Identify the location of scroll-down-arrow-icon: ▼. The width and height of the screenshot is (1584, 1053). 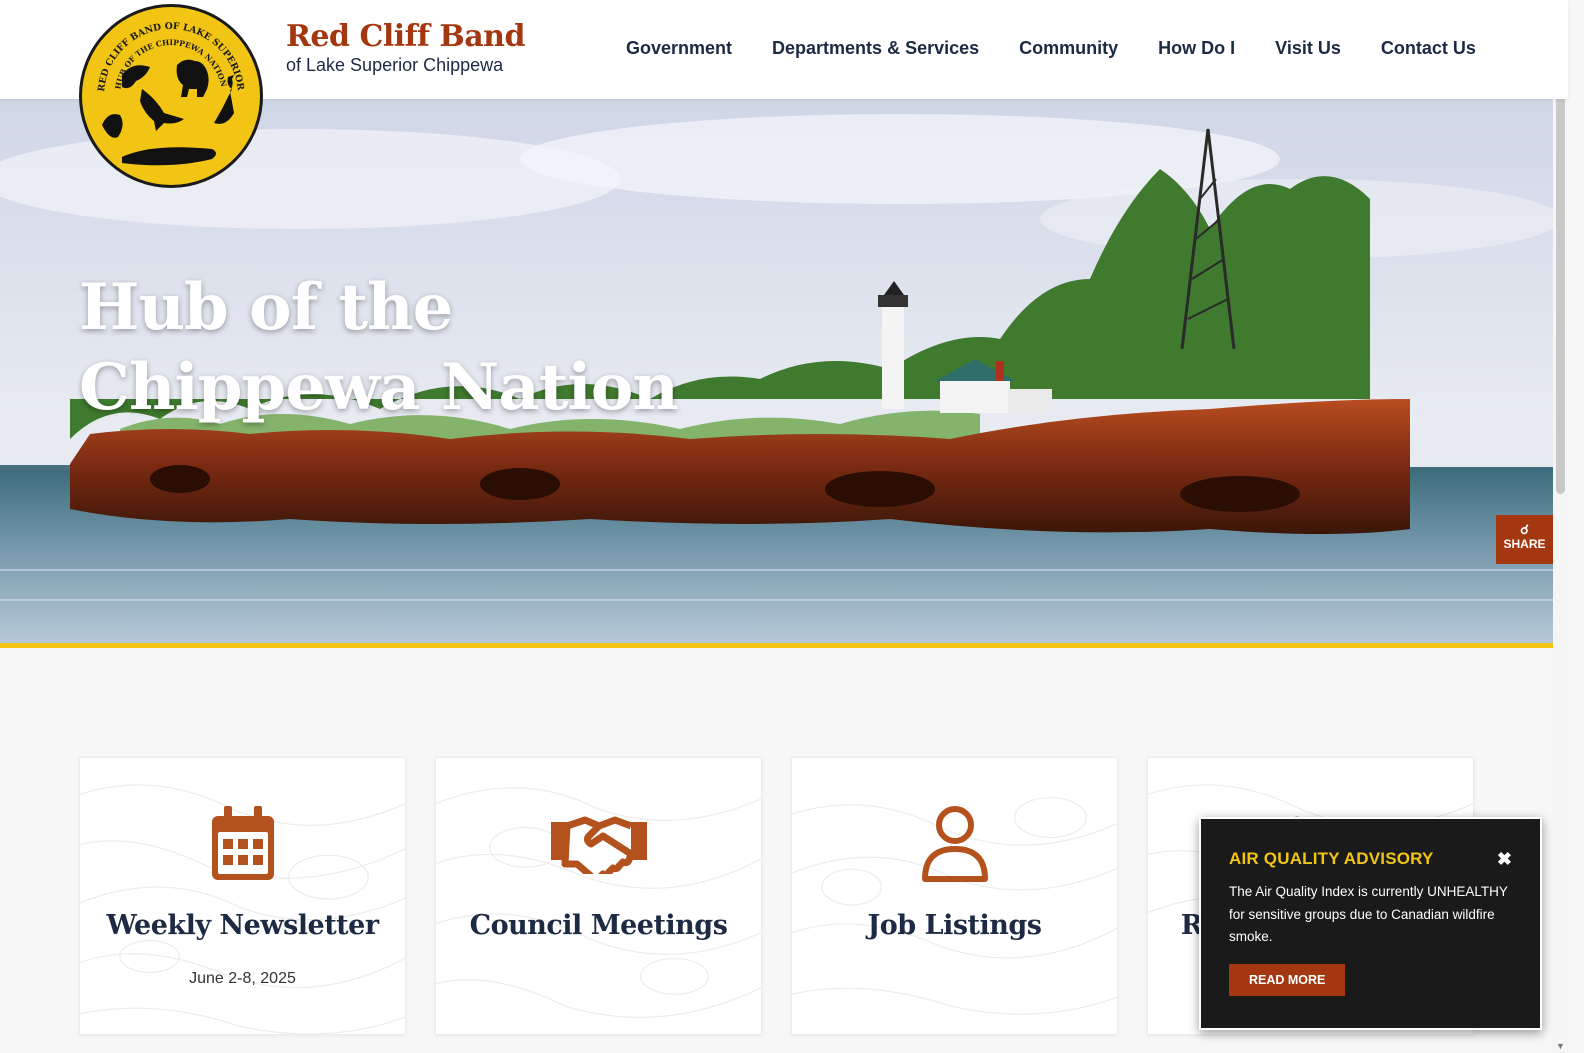
(1560, 1046).